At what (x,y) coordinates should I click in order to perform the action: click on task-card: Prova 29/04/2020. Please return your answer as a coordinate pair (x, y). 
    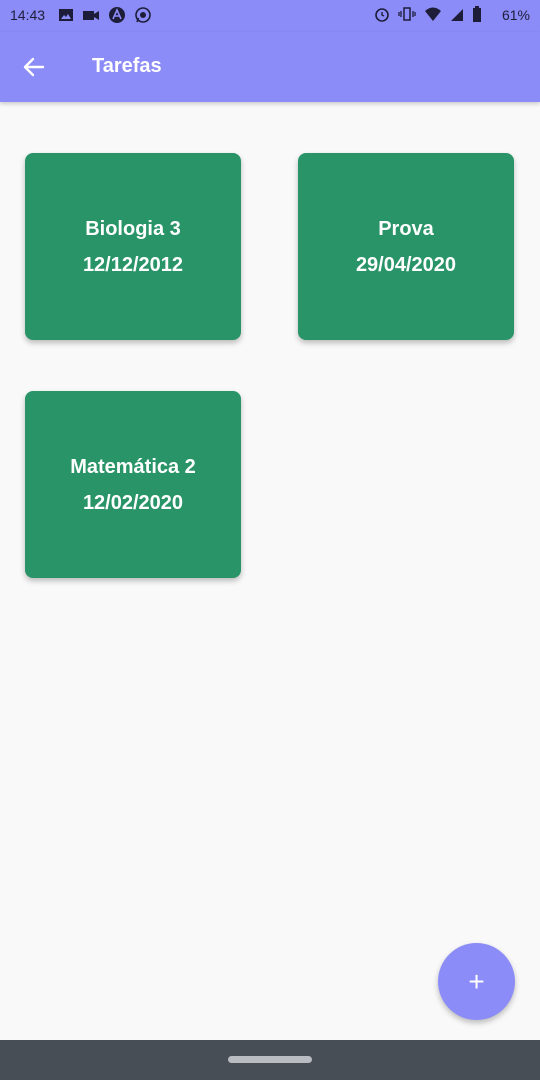
    Looking at the image, I should click on (406, 246).